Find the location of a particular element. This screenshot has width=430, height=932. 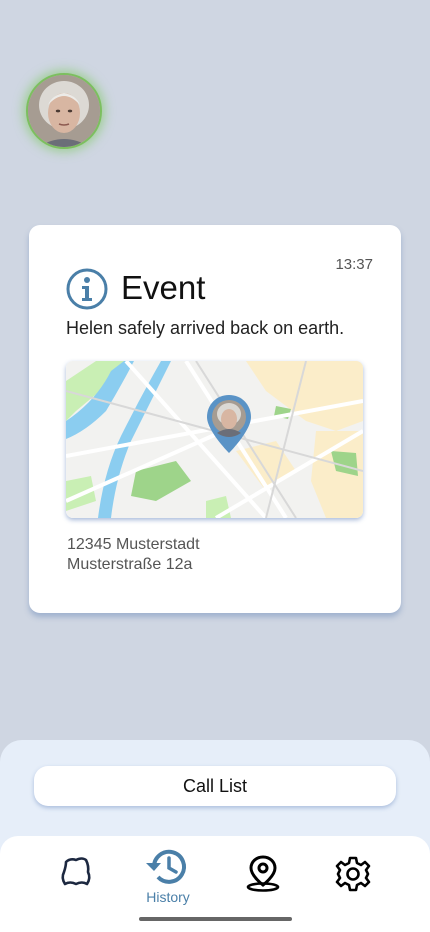

call-list-button: Call List is located at coordinates (215, 786).